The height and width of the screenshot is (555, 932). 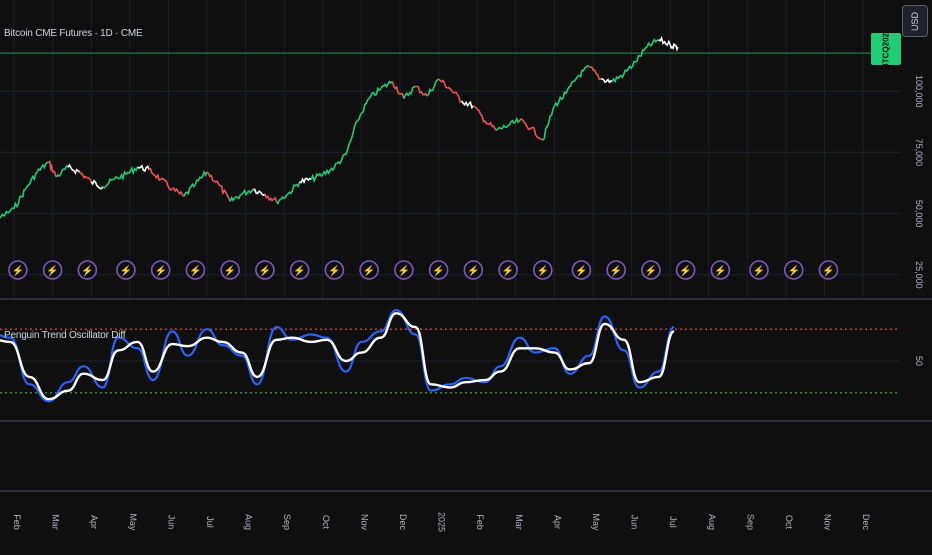 What do you see at coordinates (919, 214) in the screenshot?
I see `price-tick-label: 50,000` at bounding box center [919, 214].